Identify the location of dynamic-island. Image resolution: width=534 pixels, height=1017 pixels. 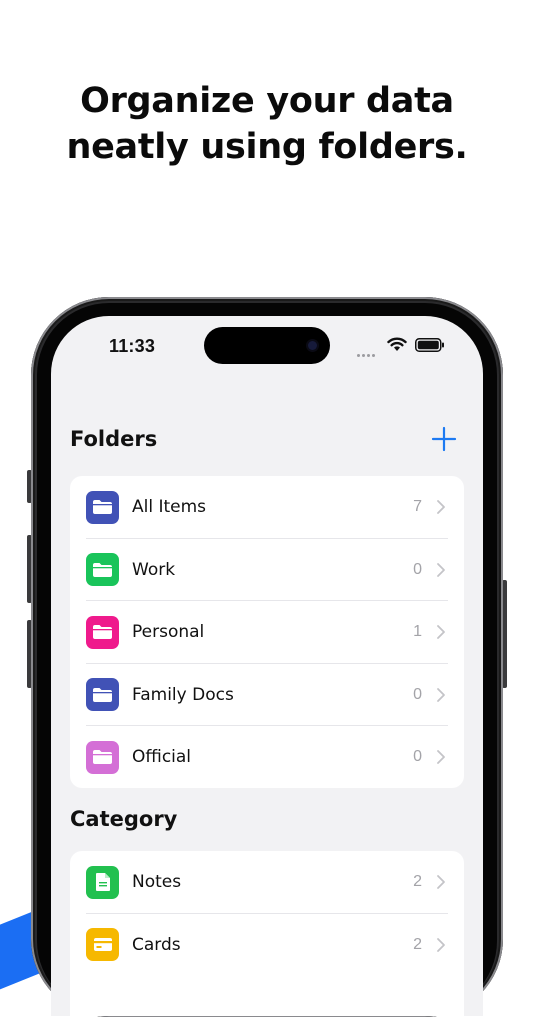
(267, 345).